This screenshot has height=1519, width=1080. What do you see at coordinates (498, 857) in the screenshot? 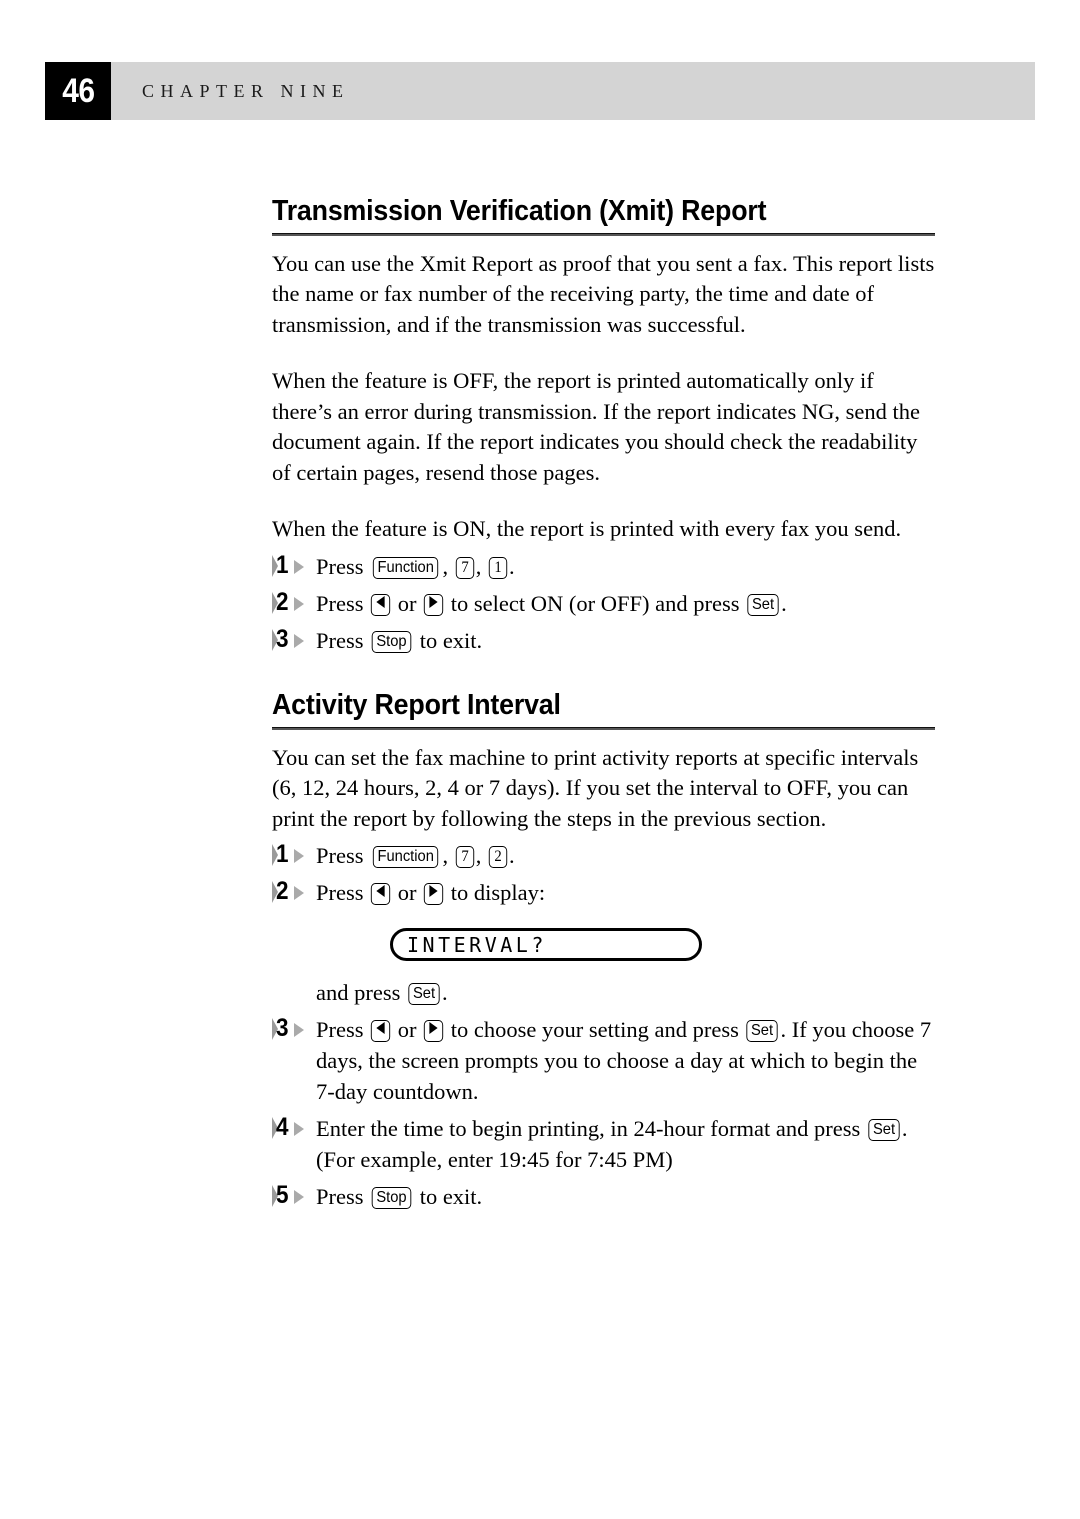
I see `key-digit-2: 2` at bounding box center [498, 857].